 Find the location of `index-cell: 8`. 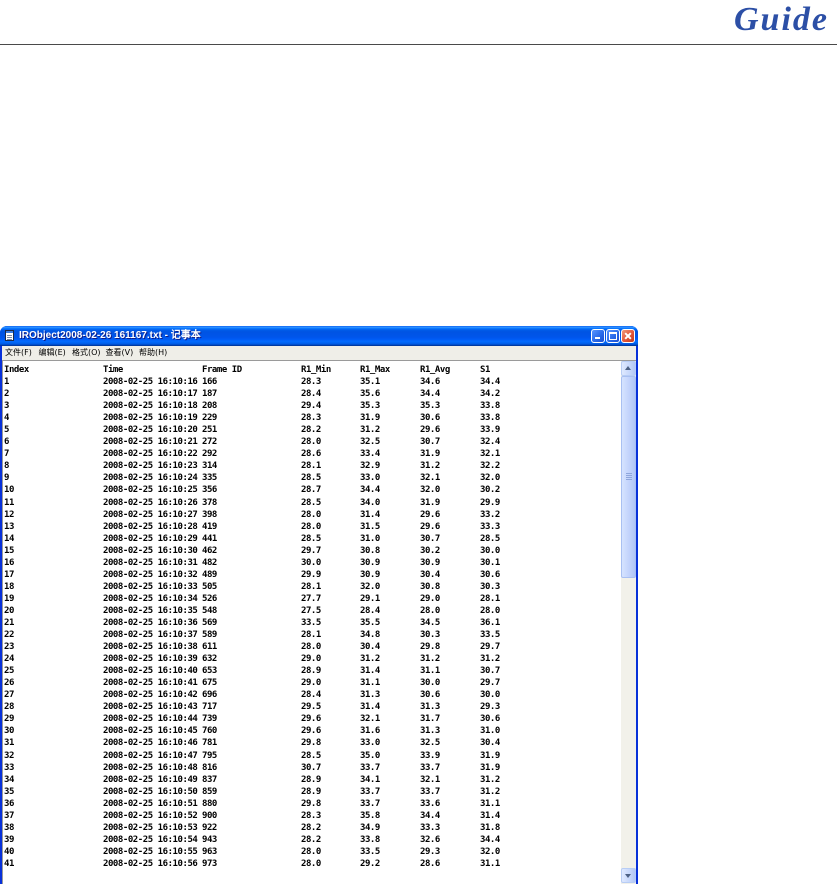

index-cell: 8 is located at coordinates (6, 466).